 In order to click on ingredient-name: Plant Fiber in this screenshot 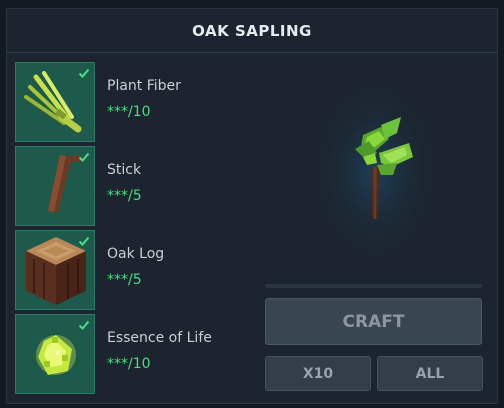, I will do `click(144, 86)`.